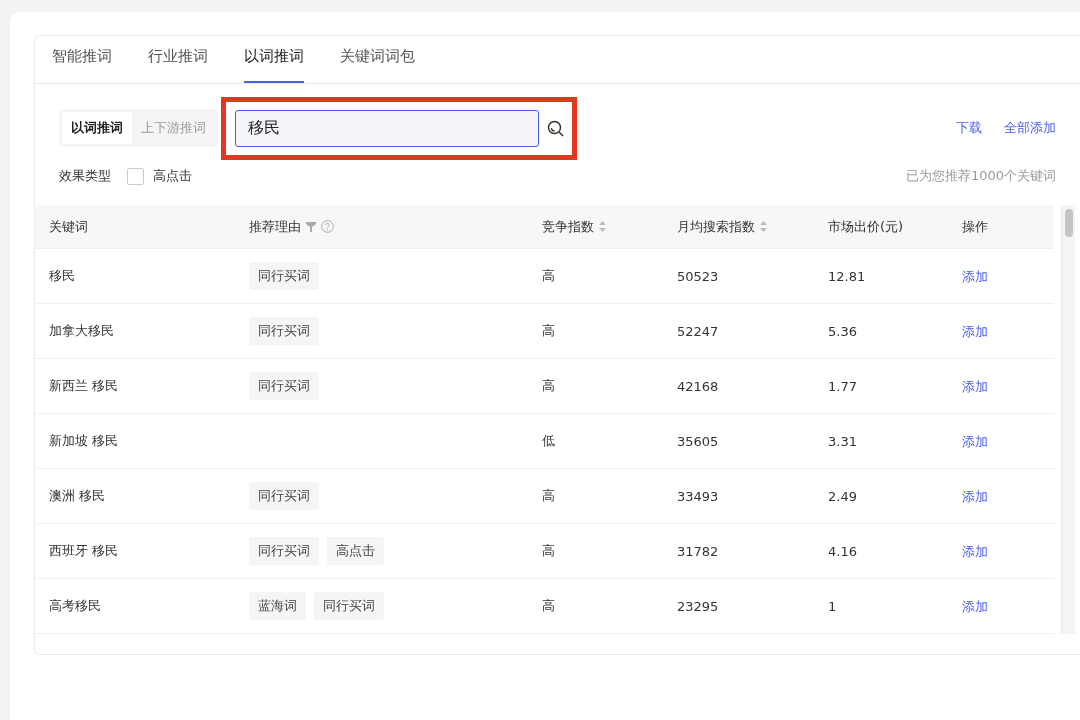 This screenshot has height=720, width=1080. Describe the element at coordinates (969, 128) in the screenshot. I see `action-link: 下载` at that location.